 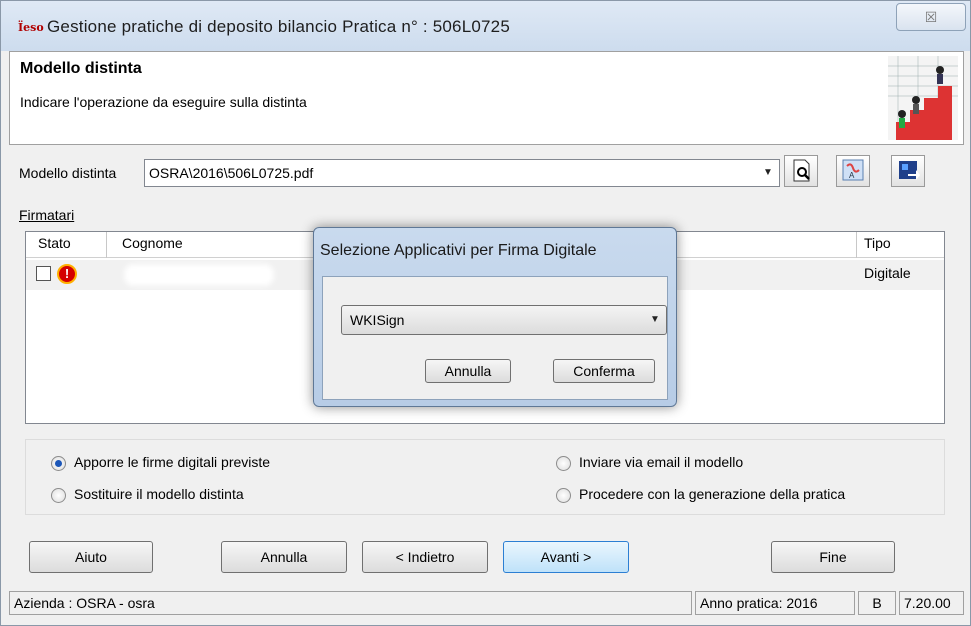 What do you see at coordinates (775, 603) in the screenshot?
I see `status-anno: Anno pratica: 2016` at bounding box center [775, 603].